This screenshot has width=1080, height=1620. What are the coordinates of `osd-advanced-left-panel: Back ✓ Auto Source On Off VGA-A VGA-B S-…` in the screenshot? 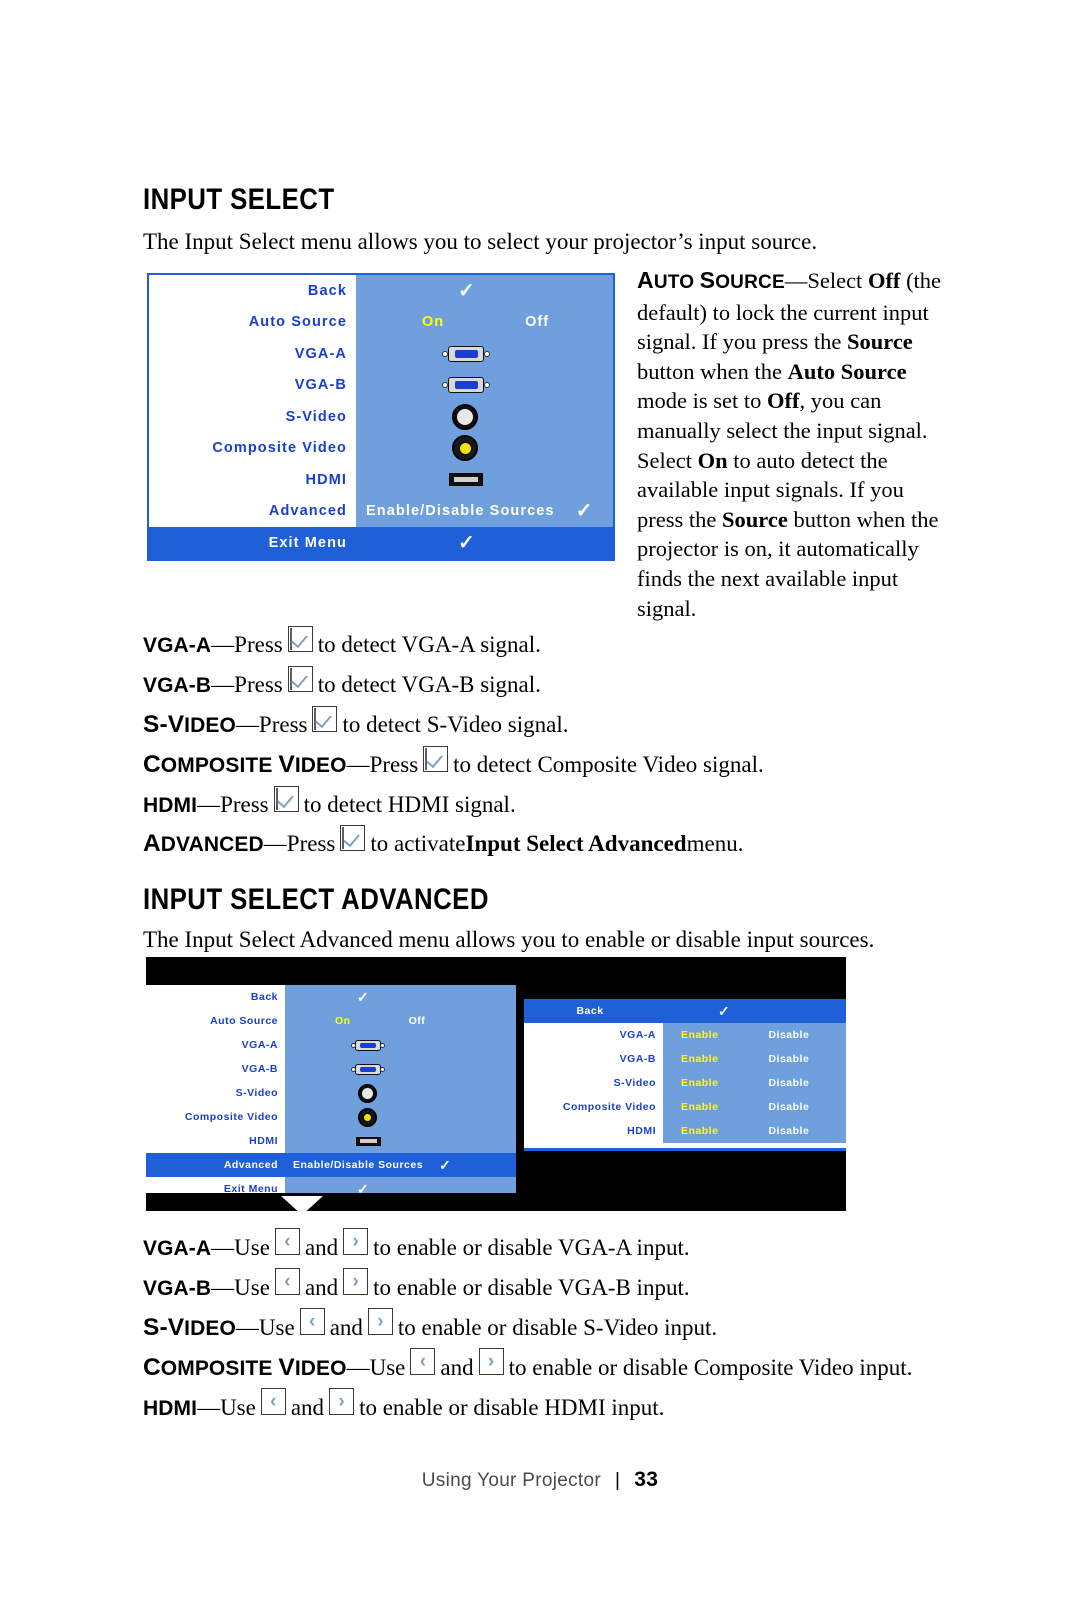 It's located at (331, 1089).